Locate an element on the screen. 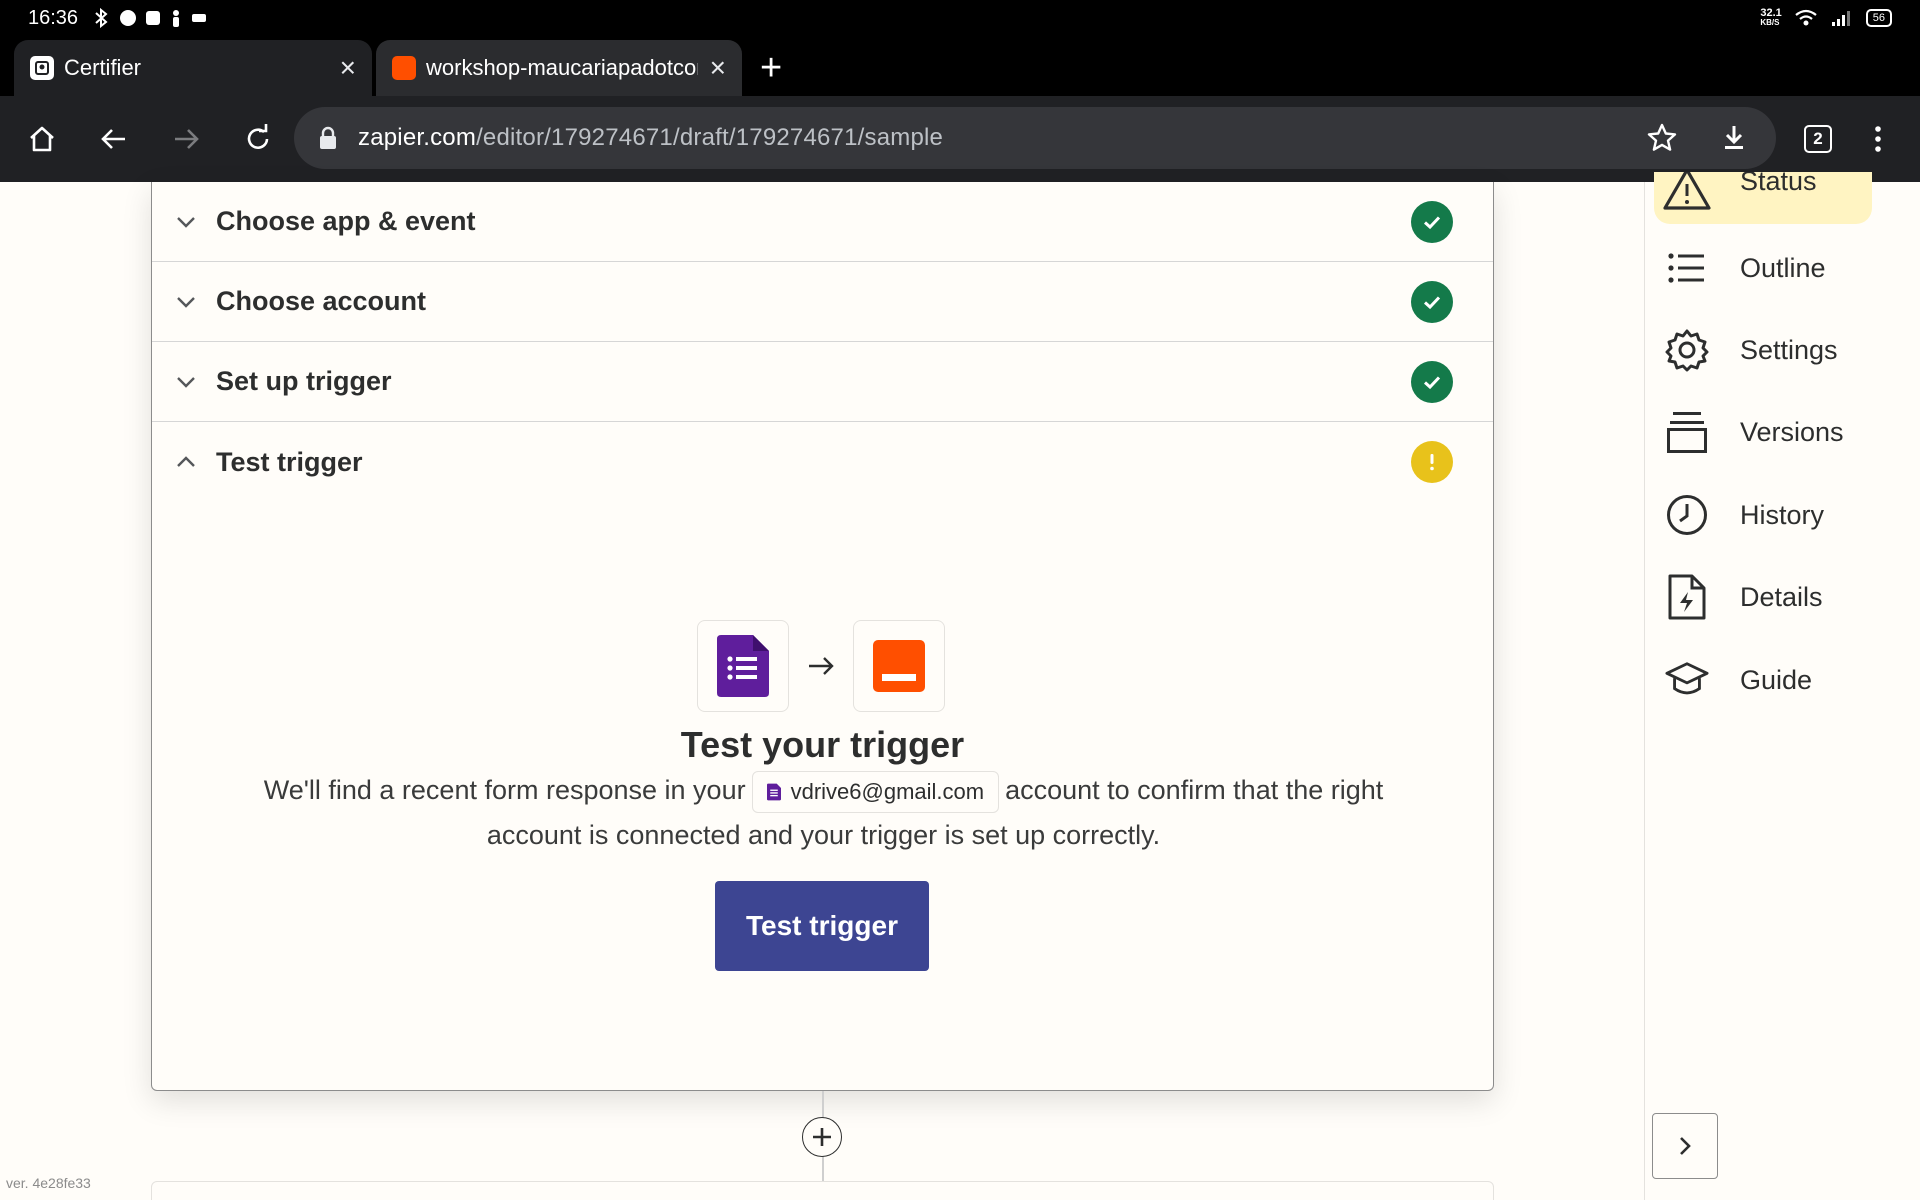  network-speed: 32.1 KB/S is located at coordinates (1771, 17).